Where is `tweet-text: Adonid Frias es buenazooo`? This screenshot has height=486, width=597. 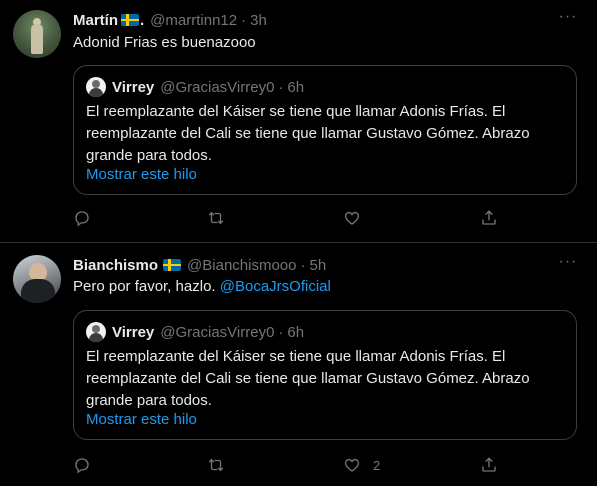
tweet-text: Adonid Frias es buenazooo is located at coordinates (164, 43).